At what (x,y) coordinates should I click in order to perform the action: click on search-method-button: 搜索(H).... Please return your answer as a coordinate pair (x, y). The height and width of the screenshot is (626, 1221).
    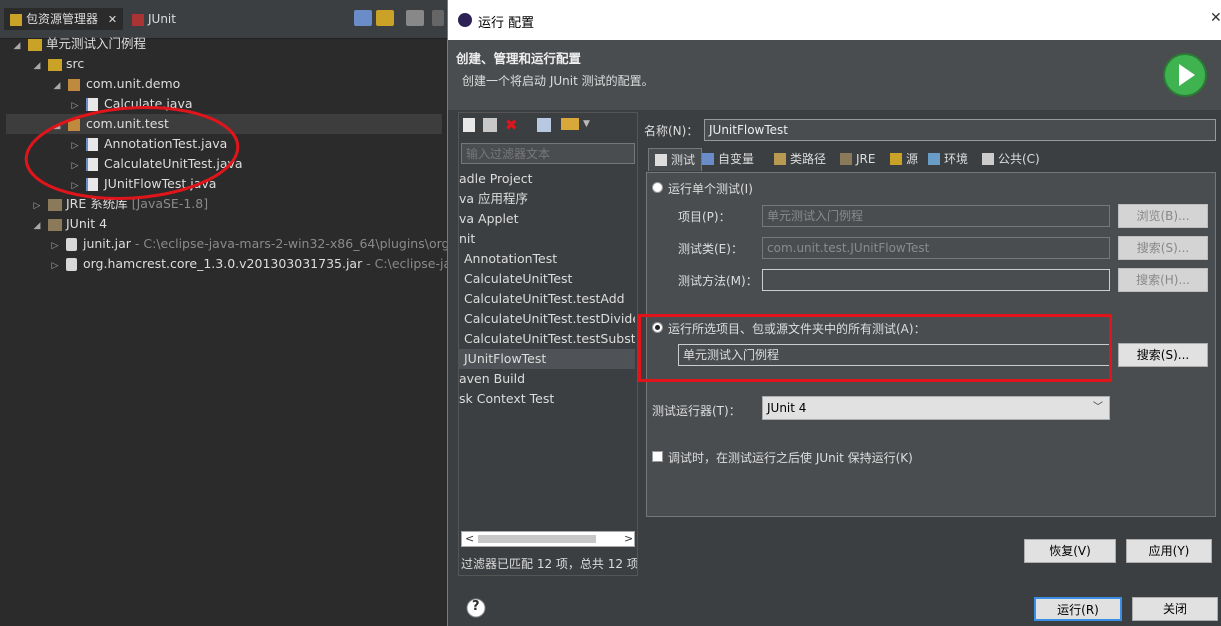
    Looking at the image, I should click on (1163, 280).